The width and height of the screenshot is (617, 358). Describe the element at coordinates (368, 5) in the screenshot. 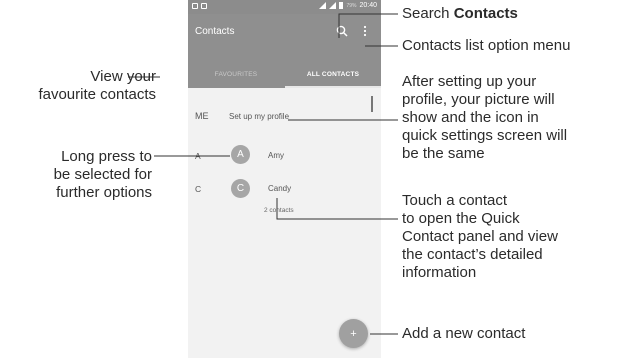

I see `status-time: 20:40` at that location.